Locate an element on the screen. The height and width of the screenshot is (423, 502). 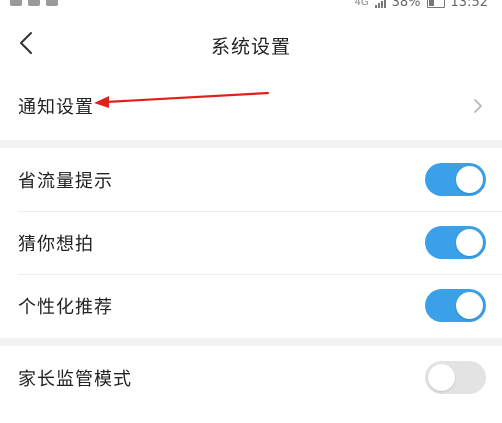
guess-you-want-toggle is located at coordinates (455, 242).